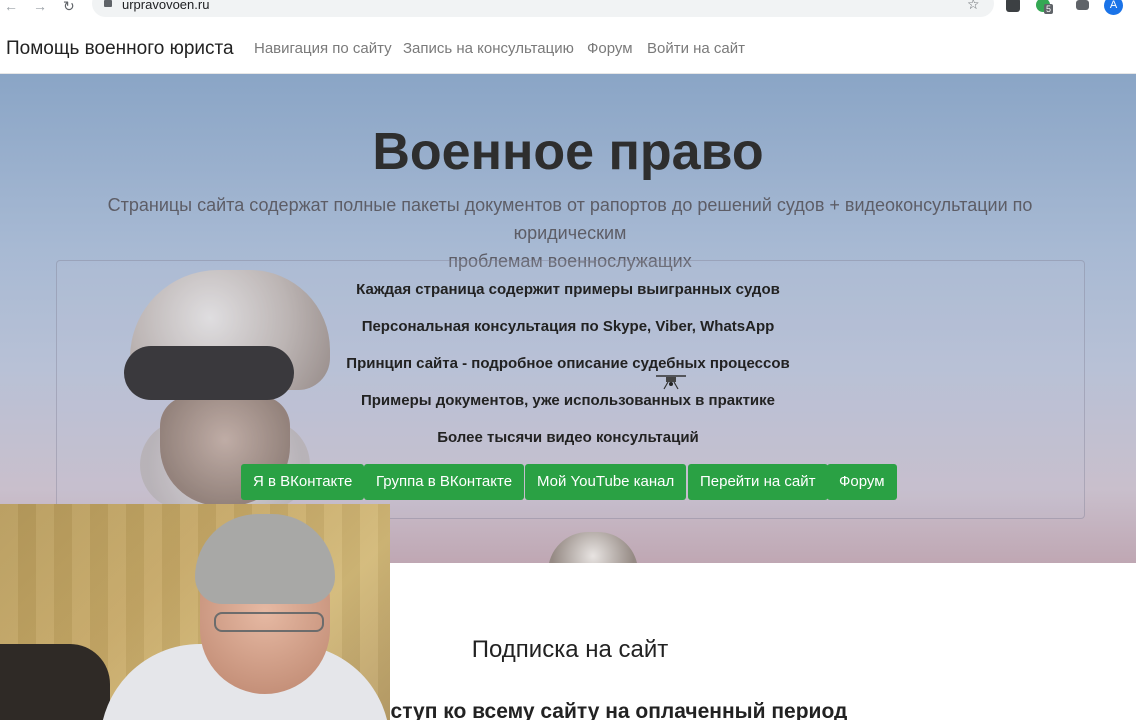 This screenshot has width=1136, height=720. Describe the element at coordinates (973, 6) in the screenshot. I see `star-icon: ☆` at that location.